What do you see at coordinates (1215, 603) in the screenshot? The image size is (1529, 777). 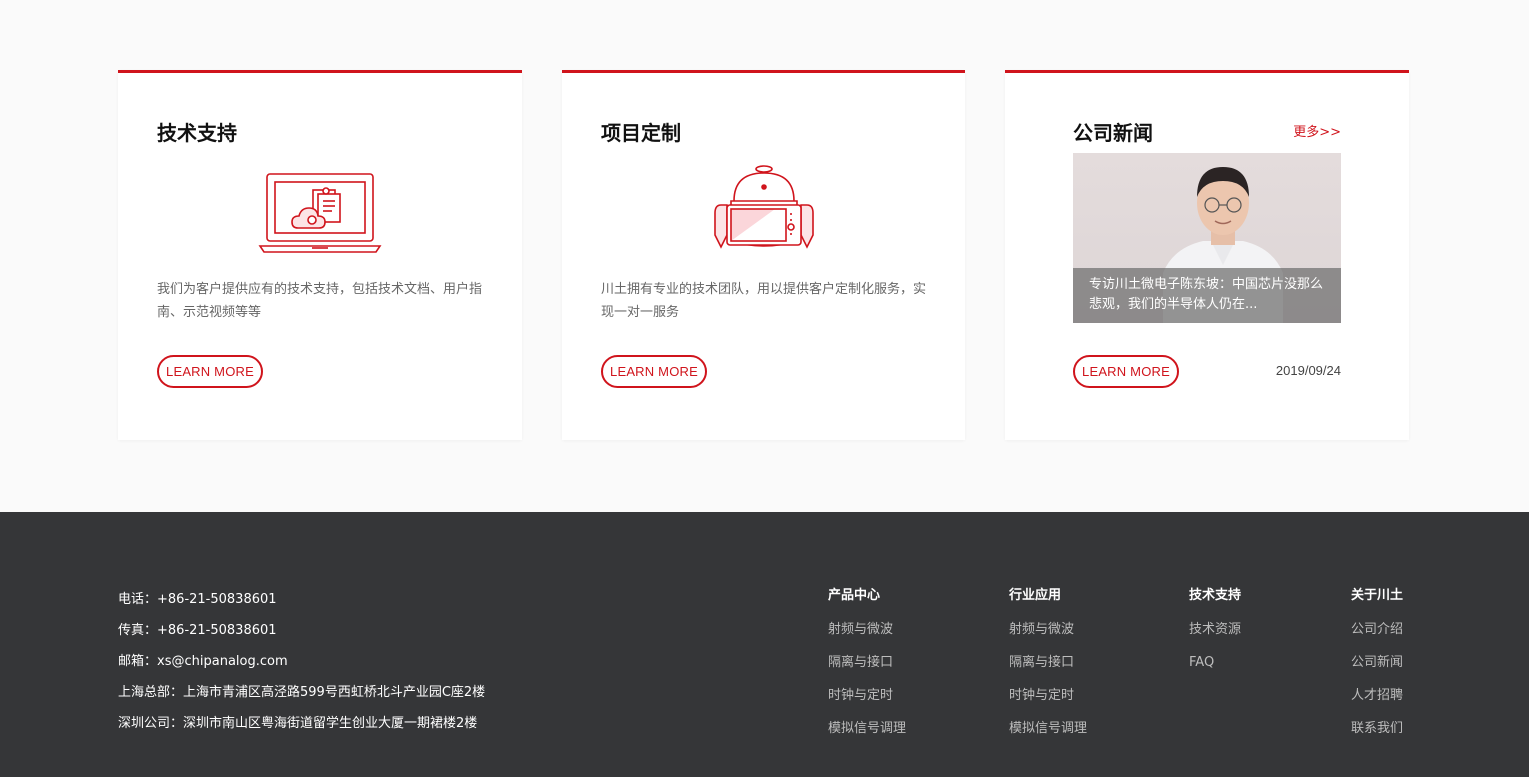 I see `footer-col-title: 技术支持` at bounding box center [1215, 603].